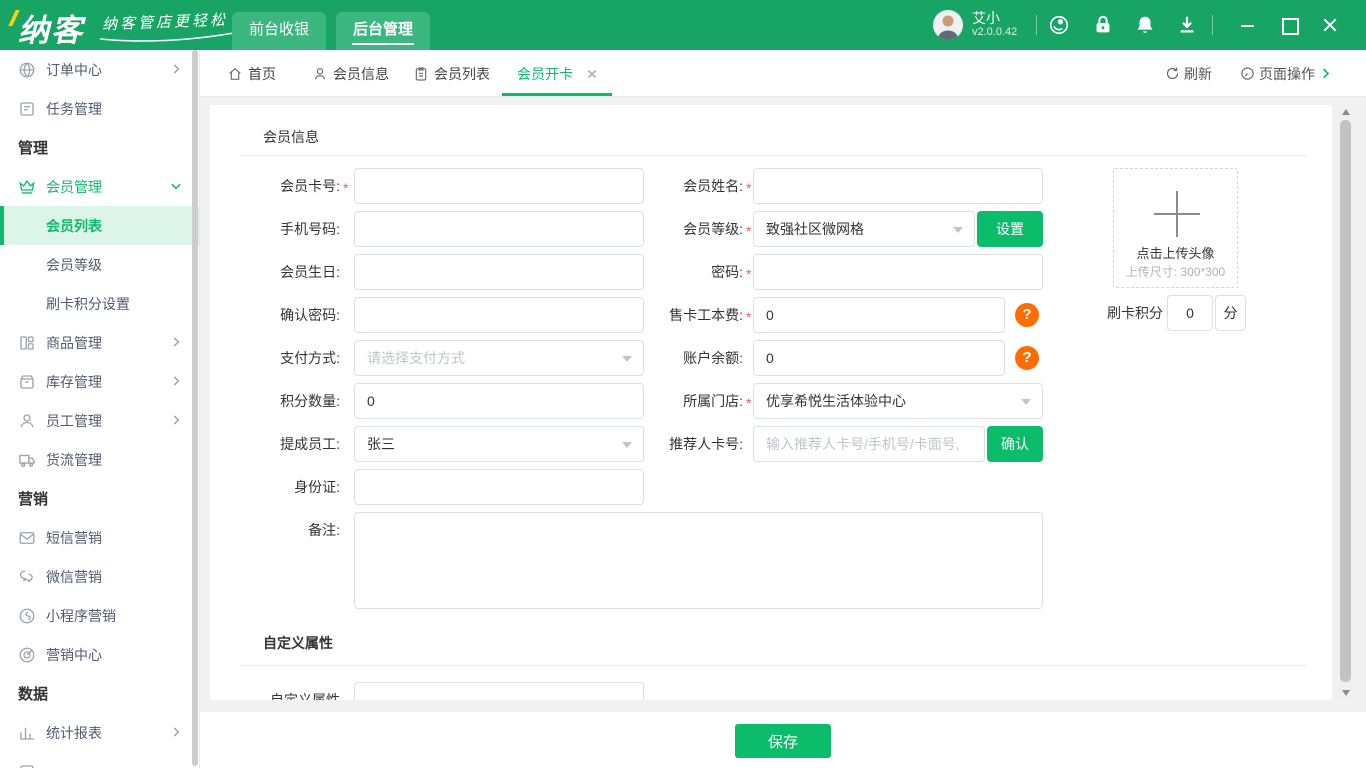 The height and width of the screenshot is (768, 1366). I want to click on pay-method-select: 请选择支付方式, so click(499, 358).